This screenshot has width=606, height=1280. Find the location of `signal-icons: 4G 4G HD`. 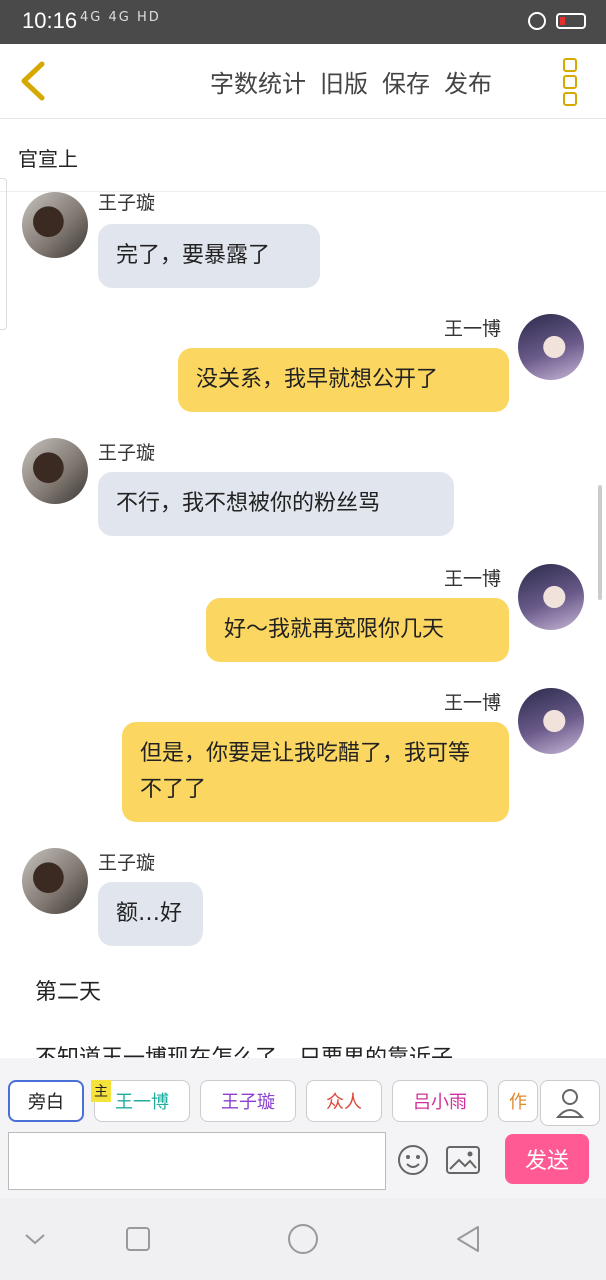

signal-icons: 4G 4G HD is located at coordinates (120, 17).